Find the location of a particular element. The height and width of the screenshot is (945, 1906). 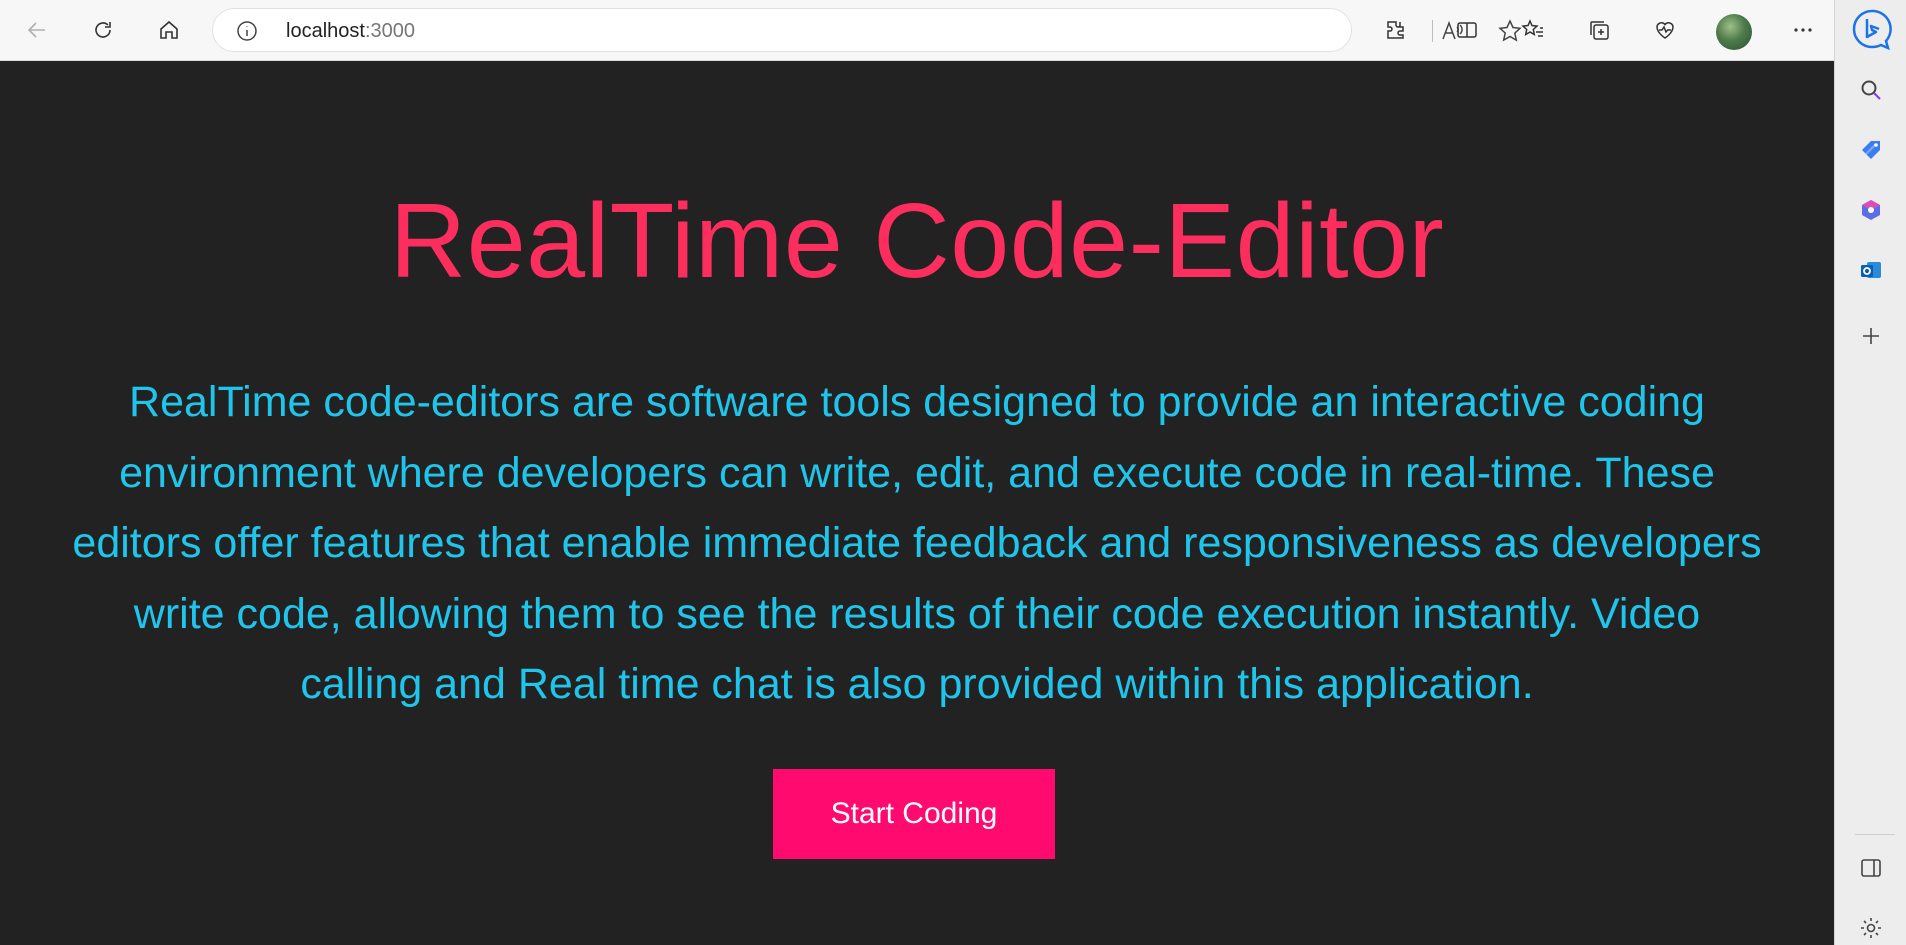

url-text: localhost:3000 is located at coordinates (350, 31).